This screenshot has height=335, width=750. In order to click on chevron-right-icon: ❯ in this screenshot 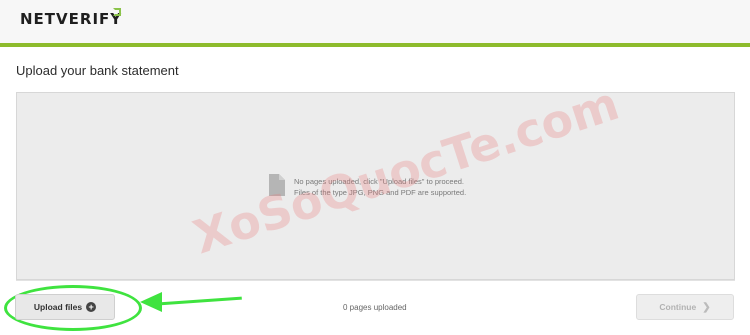, I will do `click(706, 307)`.